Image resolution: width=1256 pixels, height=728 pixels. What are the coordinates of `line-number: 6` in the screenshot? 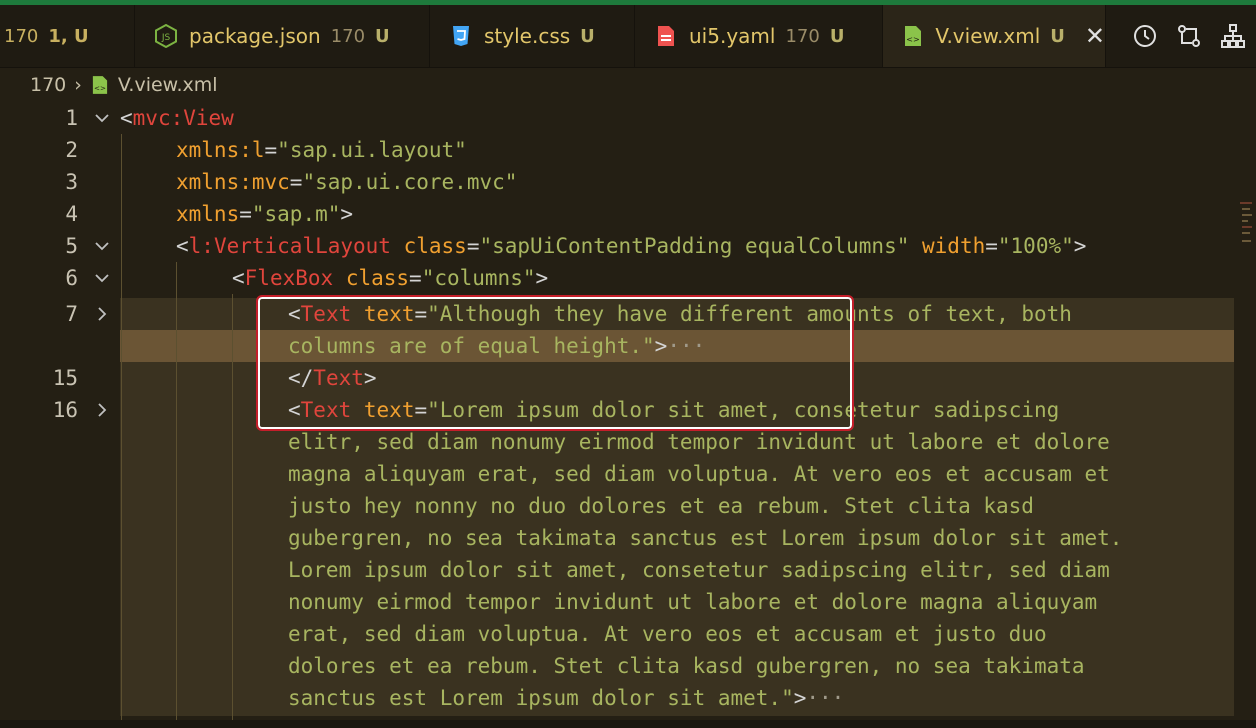 It's located at (71, 278).